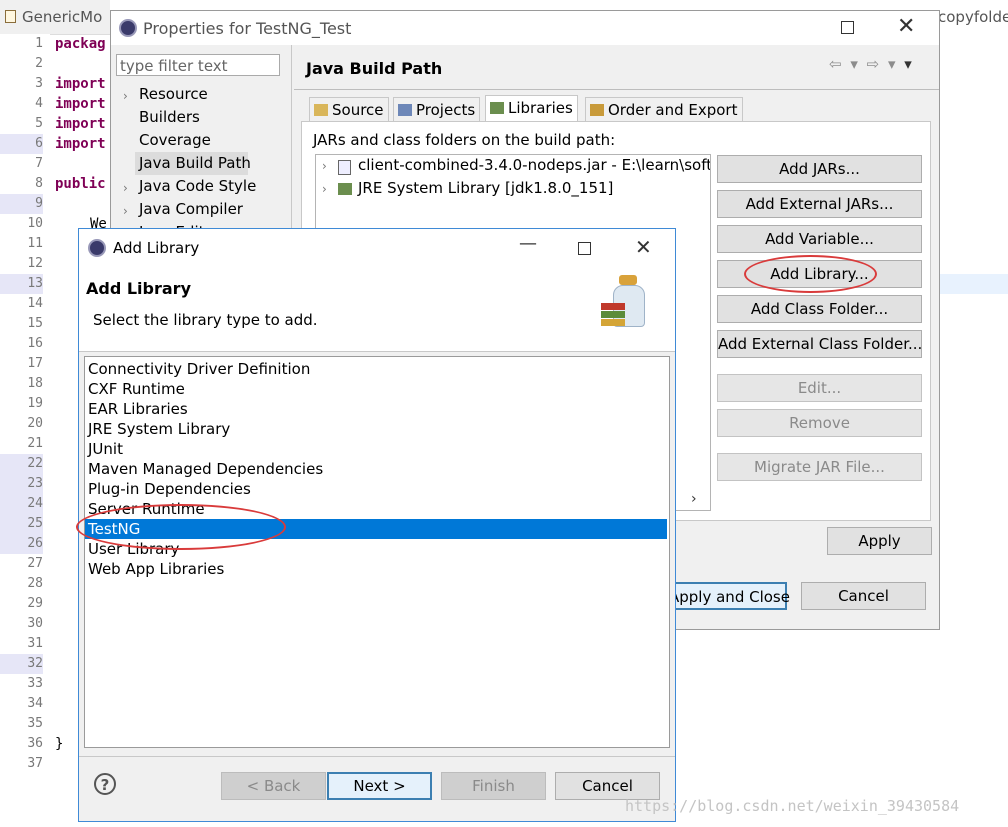 This screenshot has height=827, width=1008. What do you see at coordinates (376, 469) in the screenshot?
I see `list-item: Maven Managed Dependencies` at bounding box center [376, 469].